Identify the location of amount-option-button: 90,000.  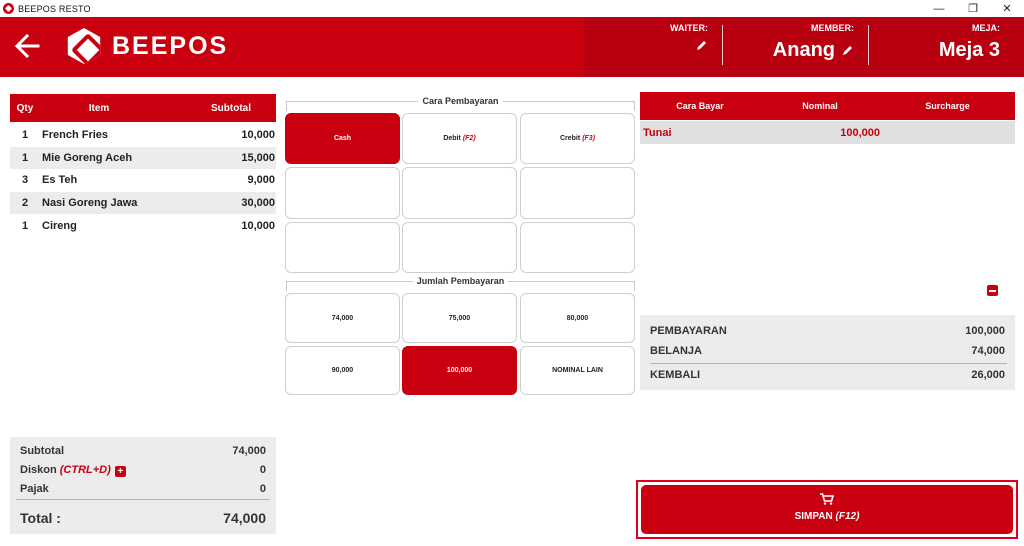
(342, 370).